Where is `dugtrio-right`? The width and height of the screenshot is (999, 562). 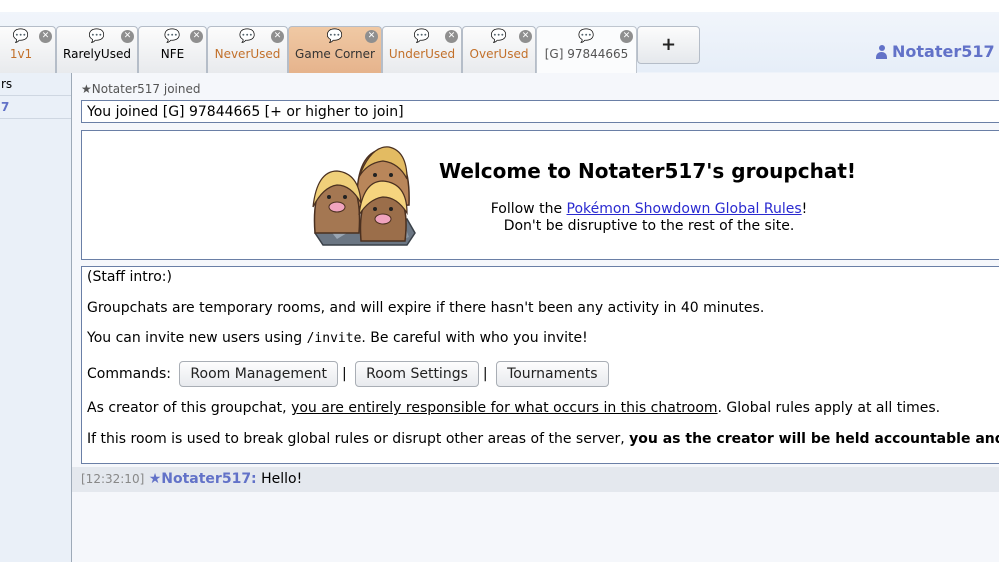 dugtrio-right is located at coordinates (383, 211).